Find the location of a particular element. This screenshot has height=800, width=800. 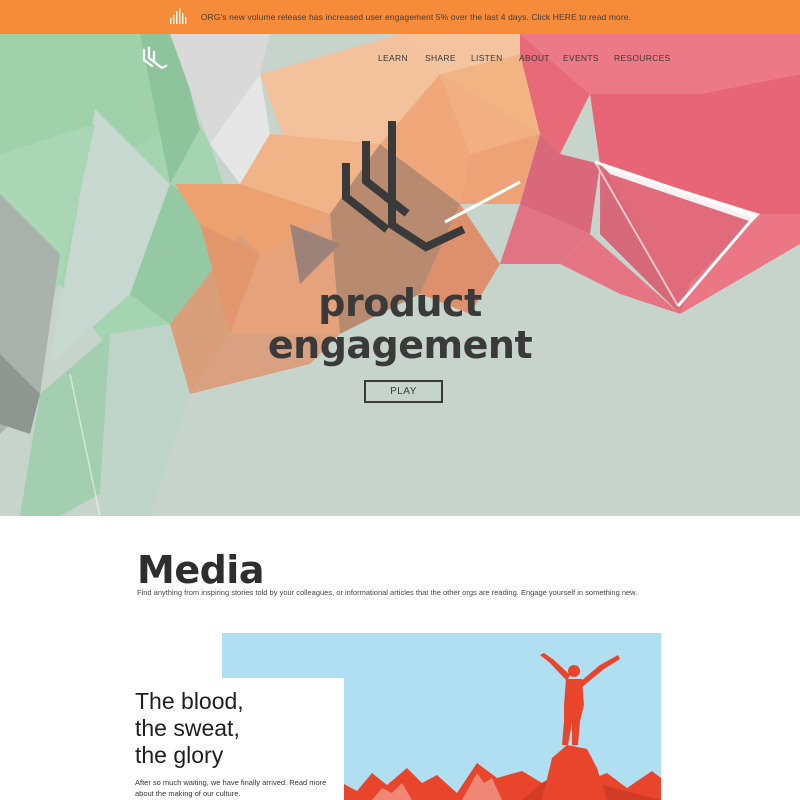

feature-title-line1: The blood, is located at coordinates (189, 701).